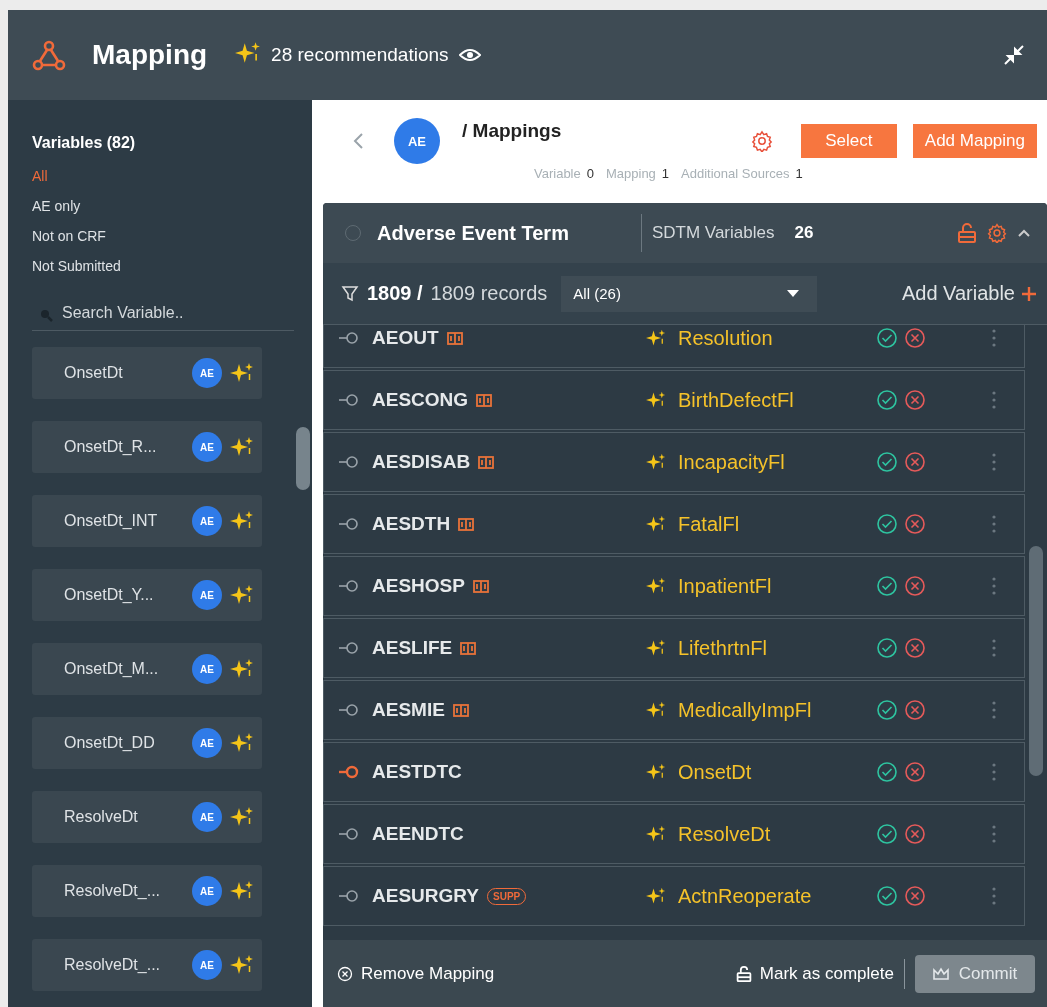  Describe the element at coordinates (408, 710) in the screenshot. I see `source-variable: AESMIE` at that location.